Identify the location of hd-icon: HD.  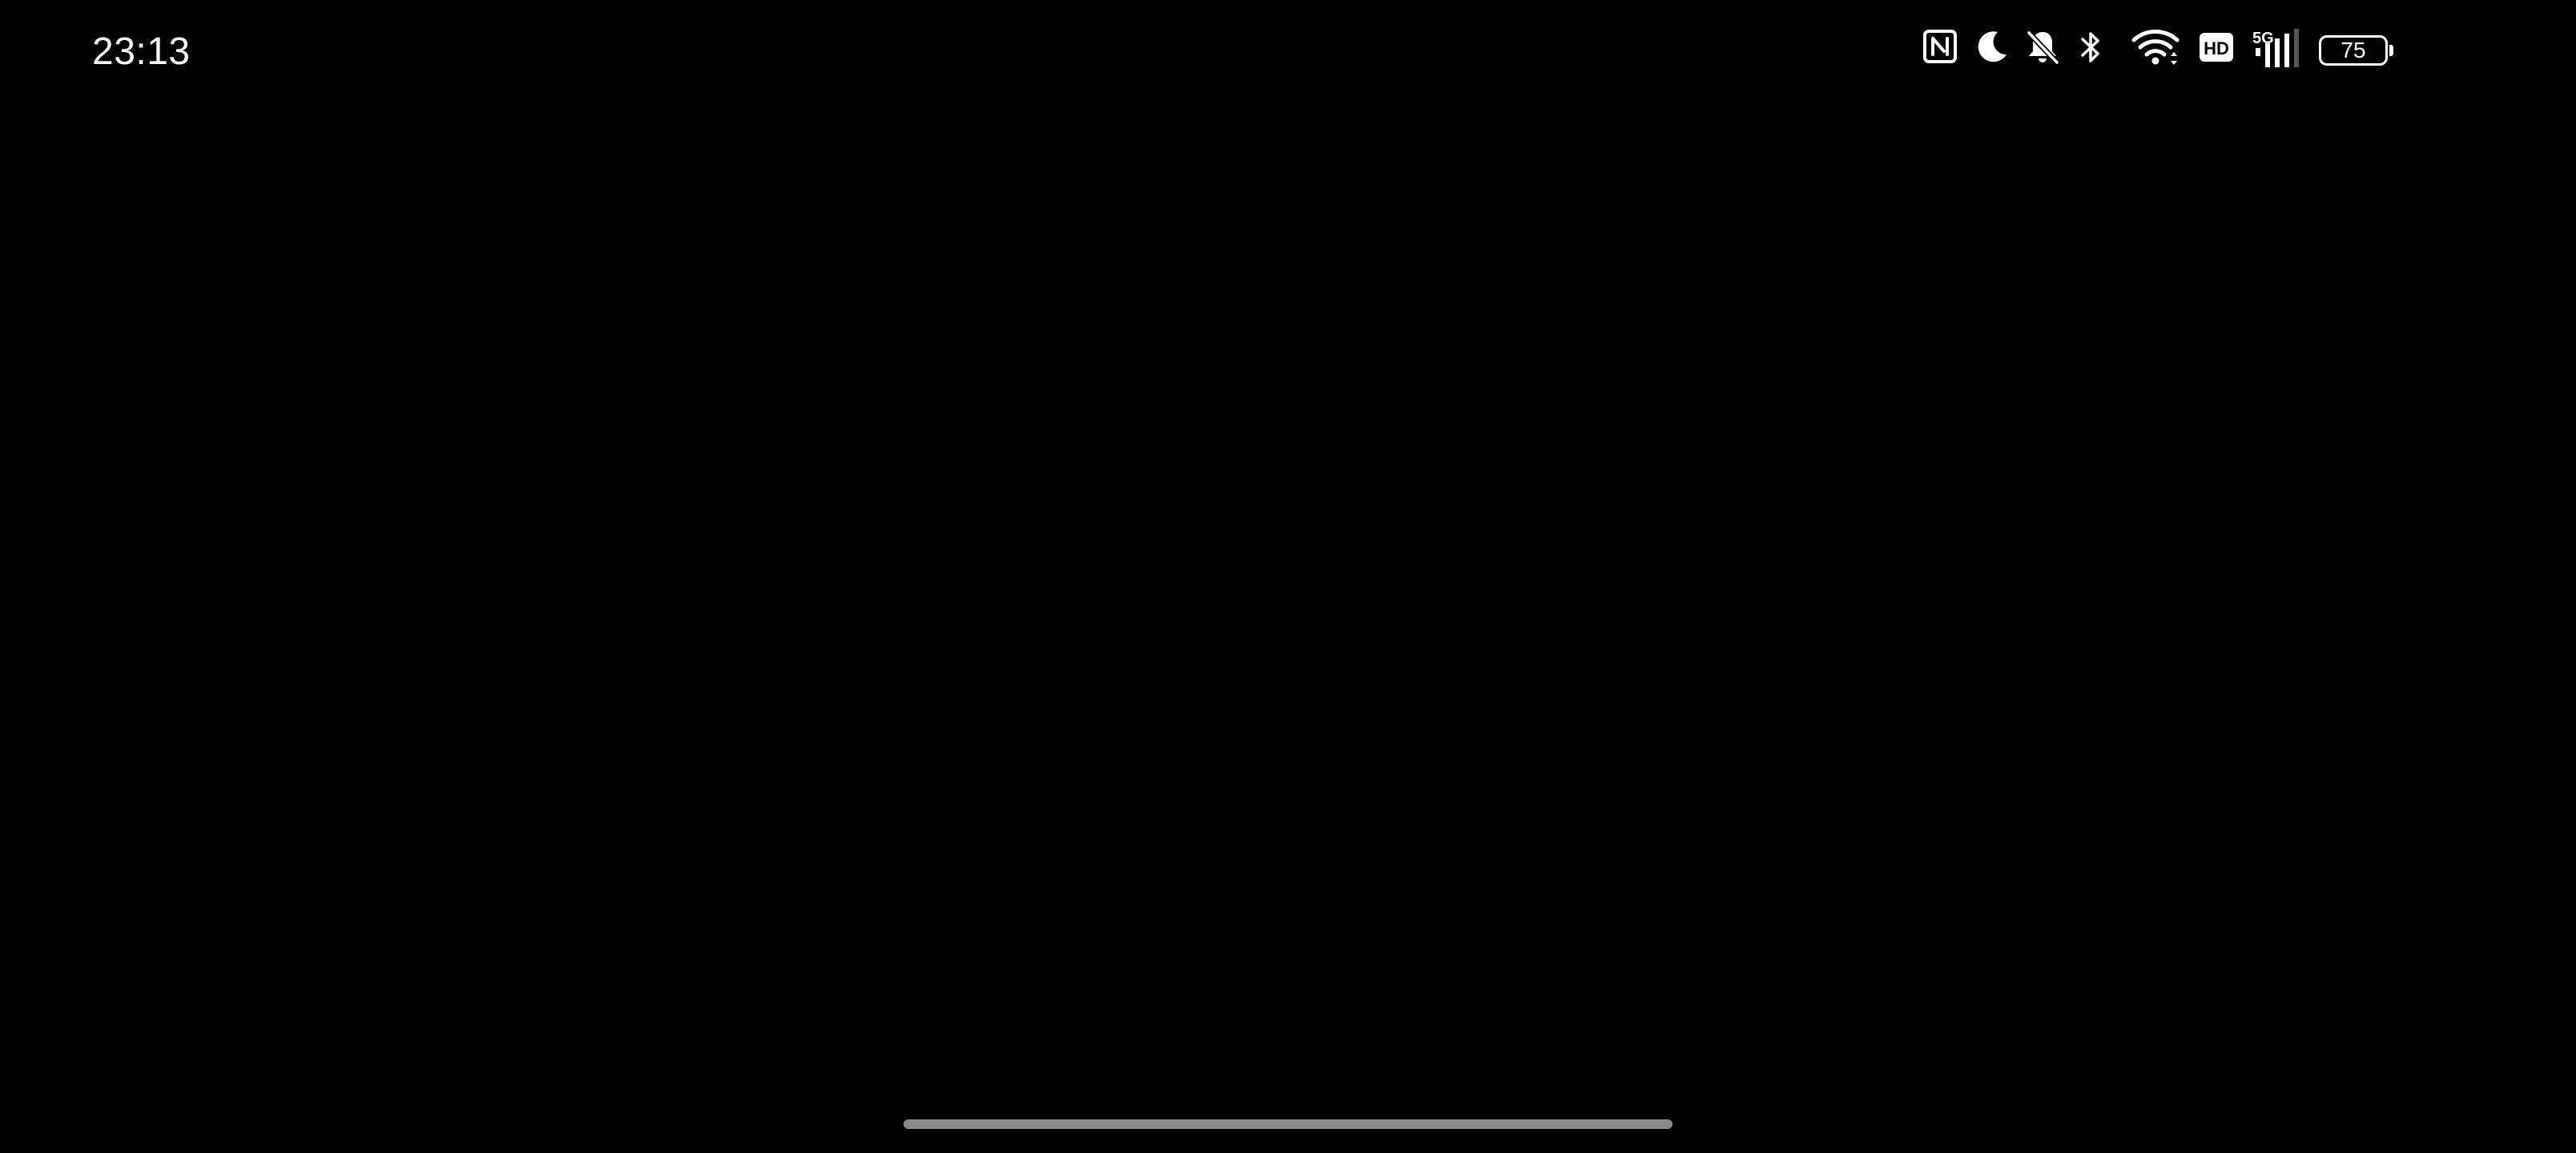
(2216, 48).